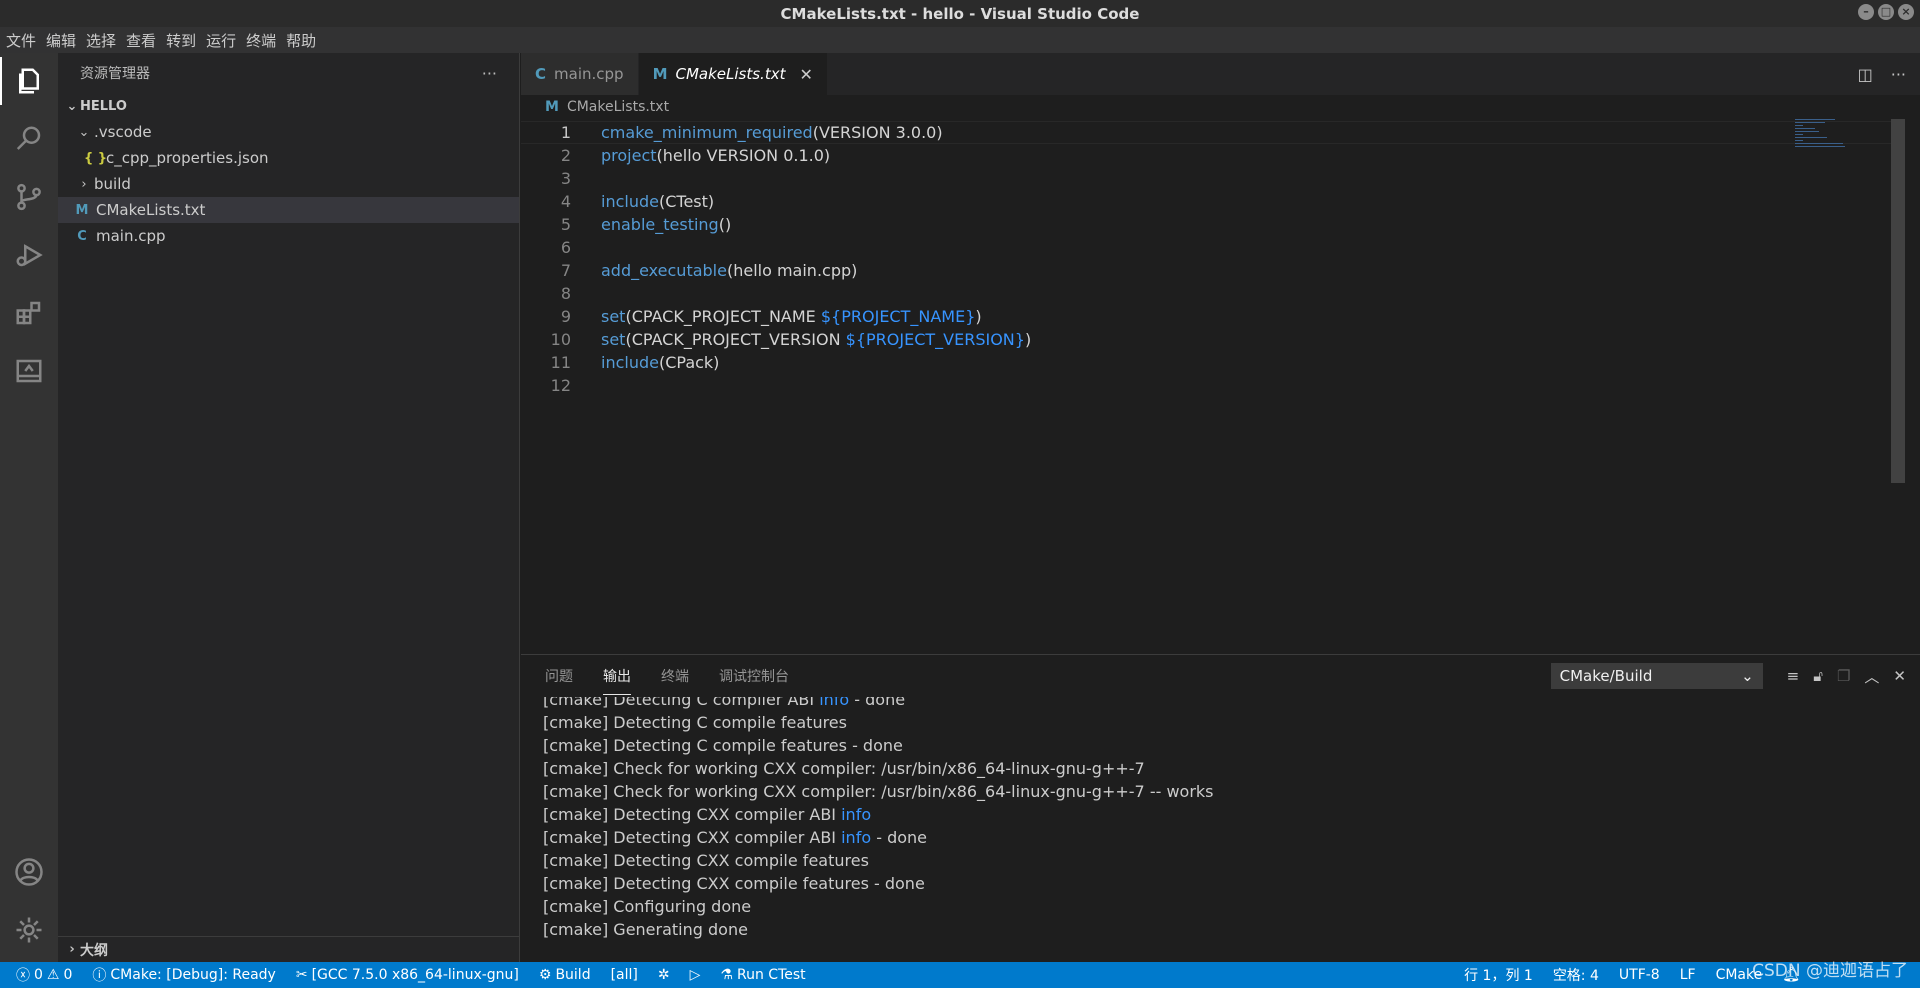 This screenshot has width=1920, height=988. What do you see at coordinates (288, 949) in the screenshot?
I see `outline-section: › 大纲` at bounding box center [288, 949].